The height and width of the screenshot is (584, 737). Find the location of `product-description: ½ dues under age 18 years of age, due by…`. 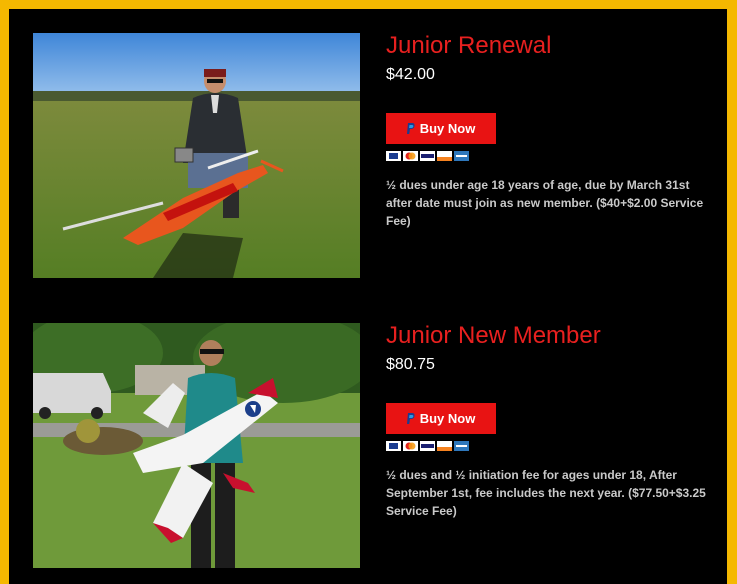

product-description: ½ dues under age 18 years of age, due by… is located at coordinates (545, 203).